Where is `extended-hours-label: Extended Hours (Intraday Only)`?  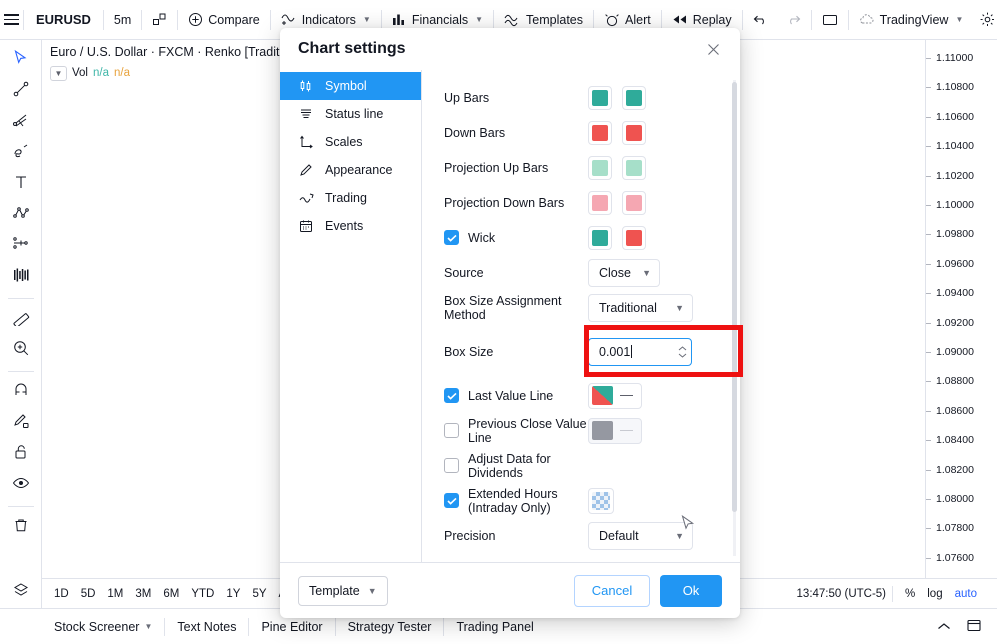 extended-hours-label: Extended Hours (Intraday Only) is located at coordinates (513, 500).